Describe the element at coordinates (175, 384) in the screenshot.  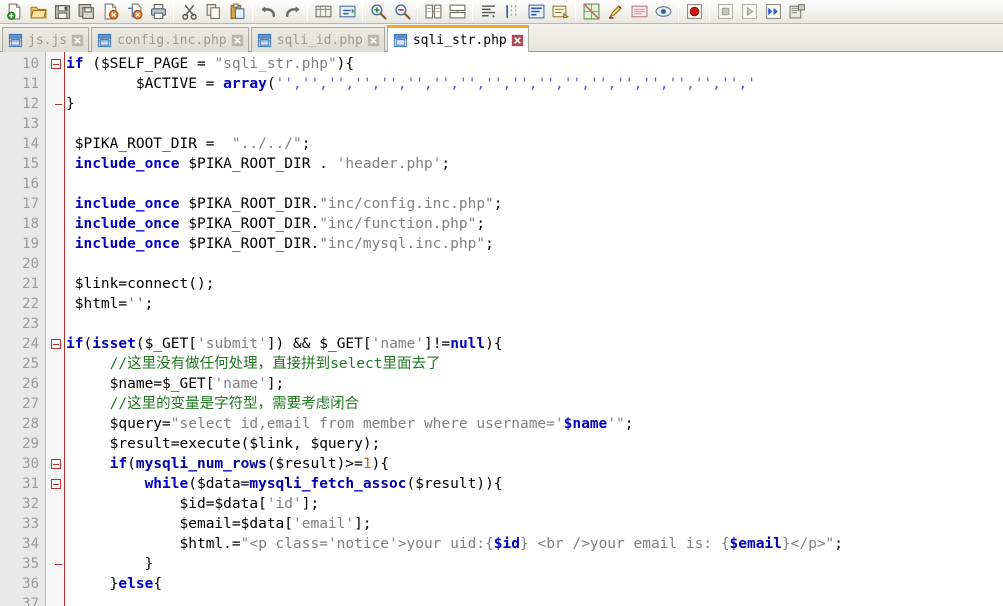
I see `code-line: $name=$_GET['name'];` at that location.